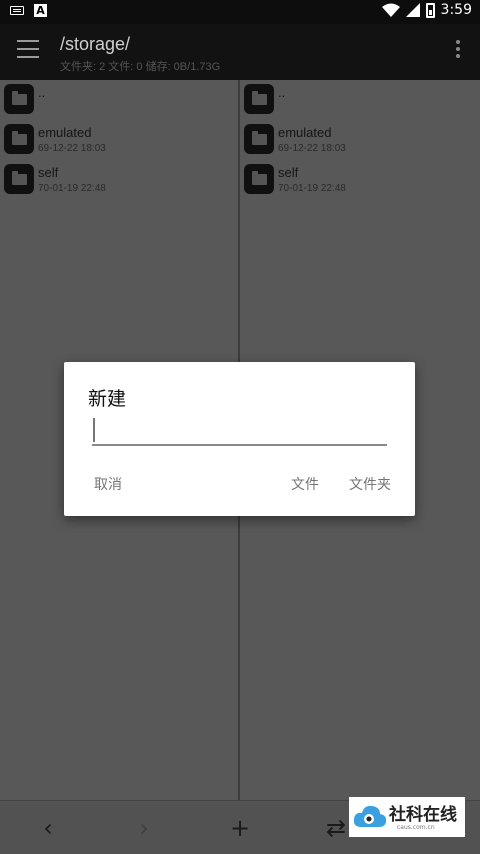 The width and height of the screenshot is (480, 854). I want to click on cancel-button: 取消, so click(108, 484).